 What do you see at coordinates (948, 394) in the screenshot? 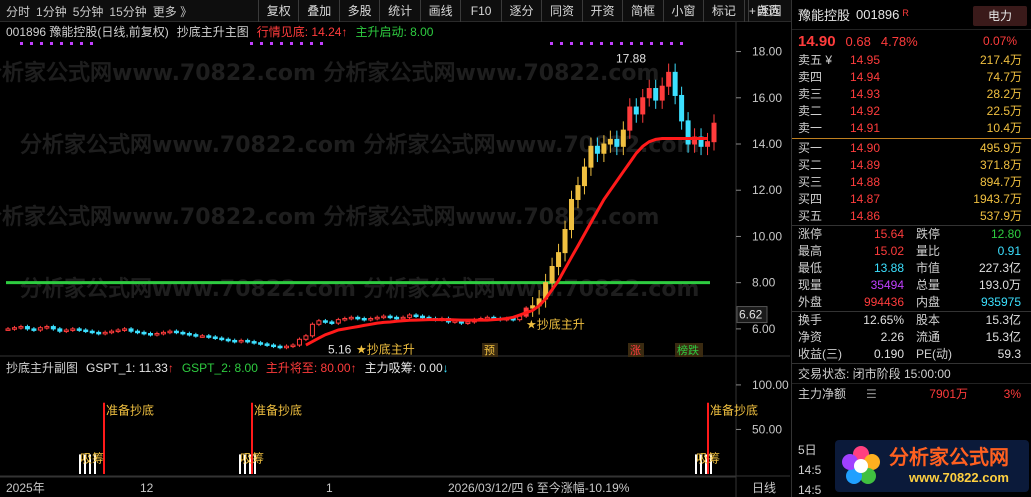
I see `netflow-value: 7901万` at bounding box center [948, 394].